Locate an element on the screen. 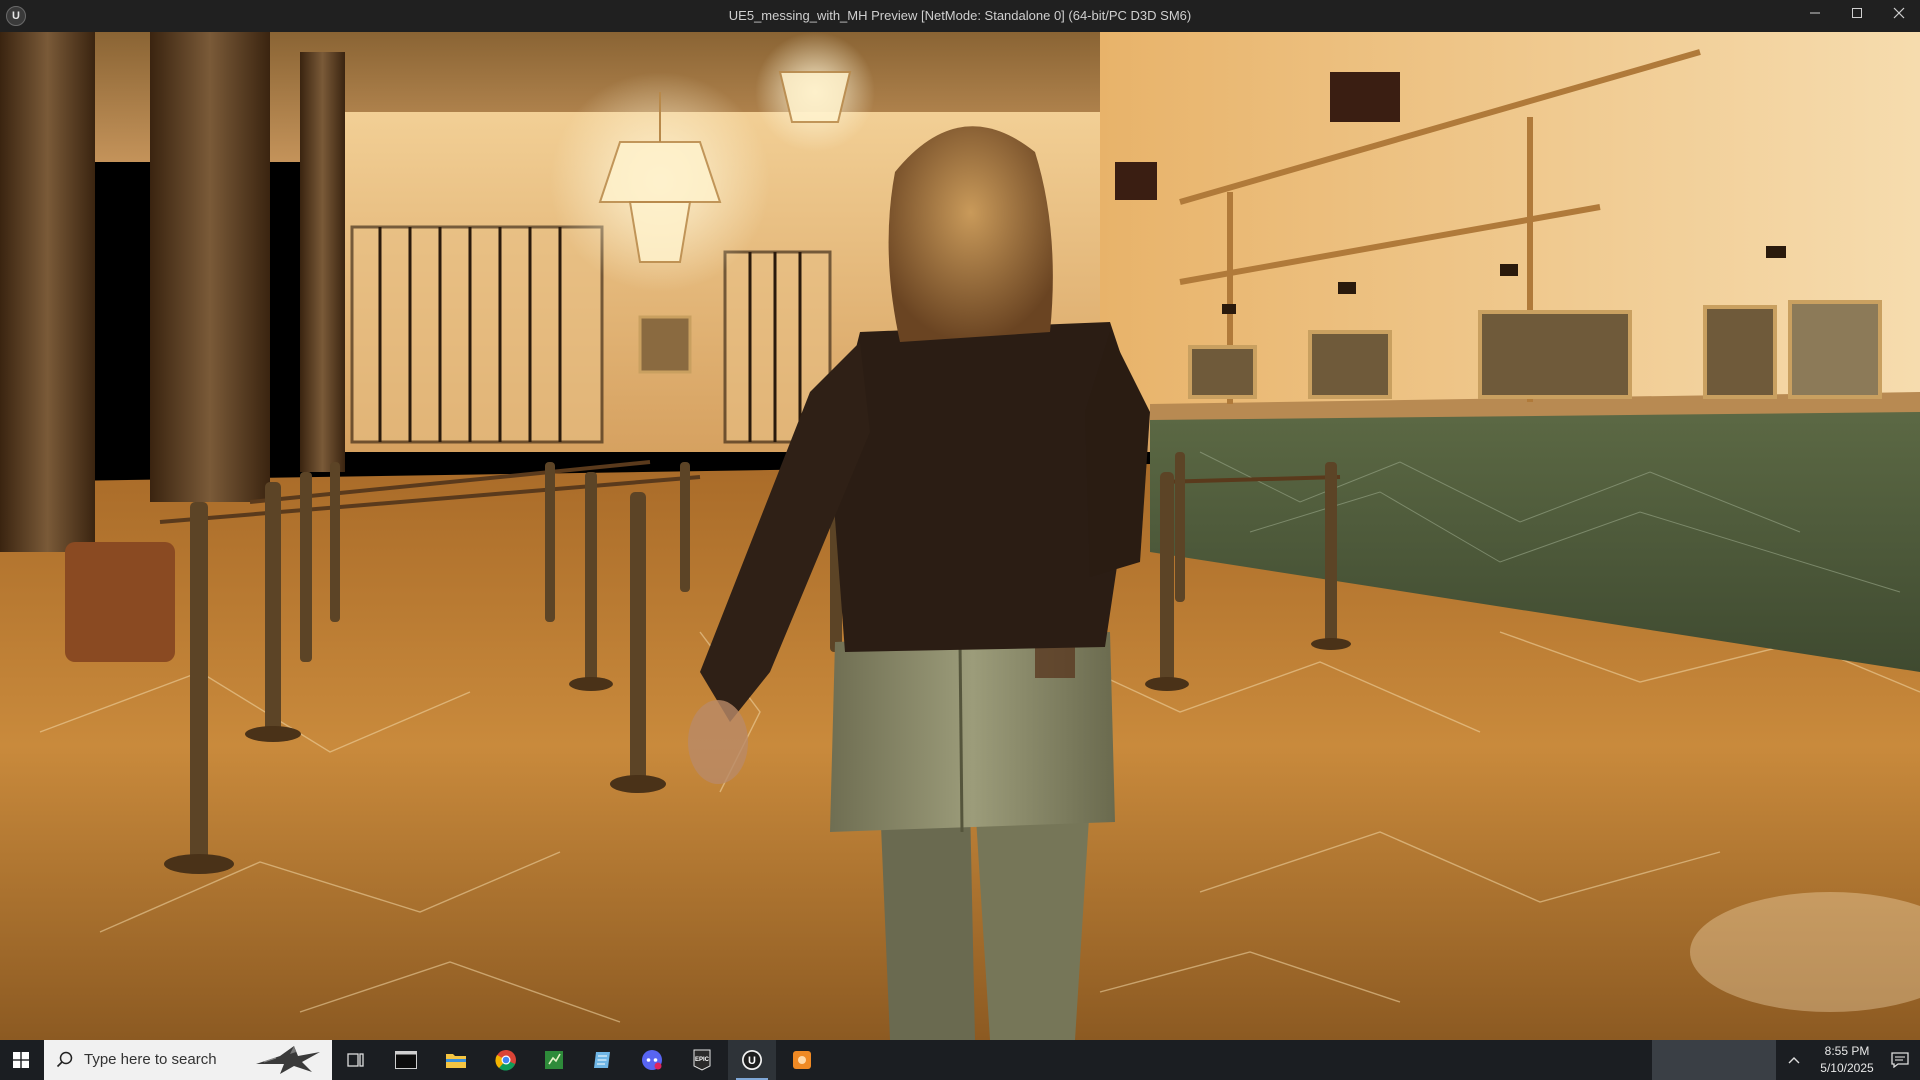 The image size is (1920, 1080). taskbar-unreal-engine: U is located at coordinates (752, 1060).